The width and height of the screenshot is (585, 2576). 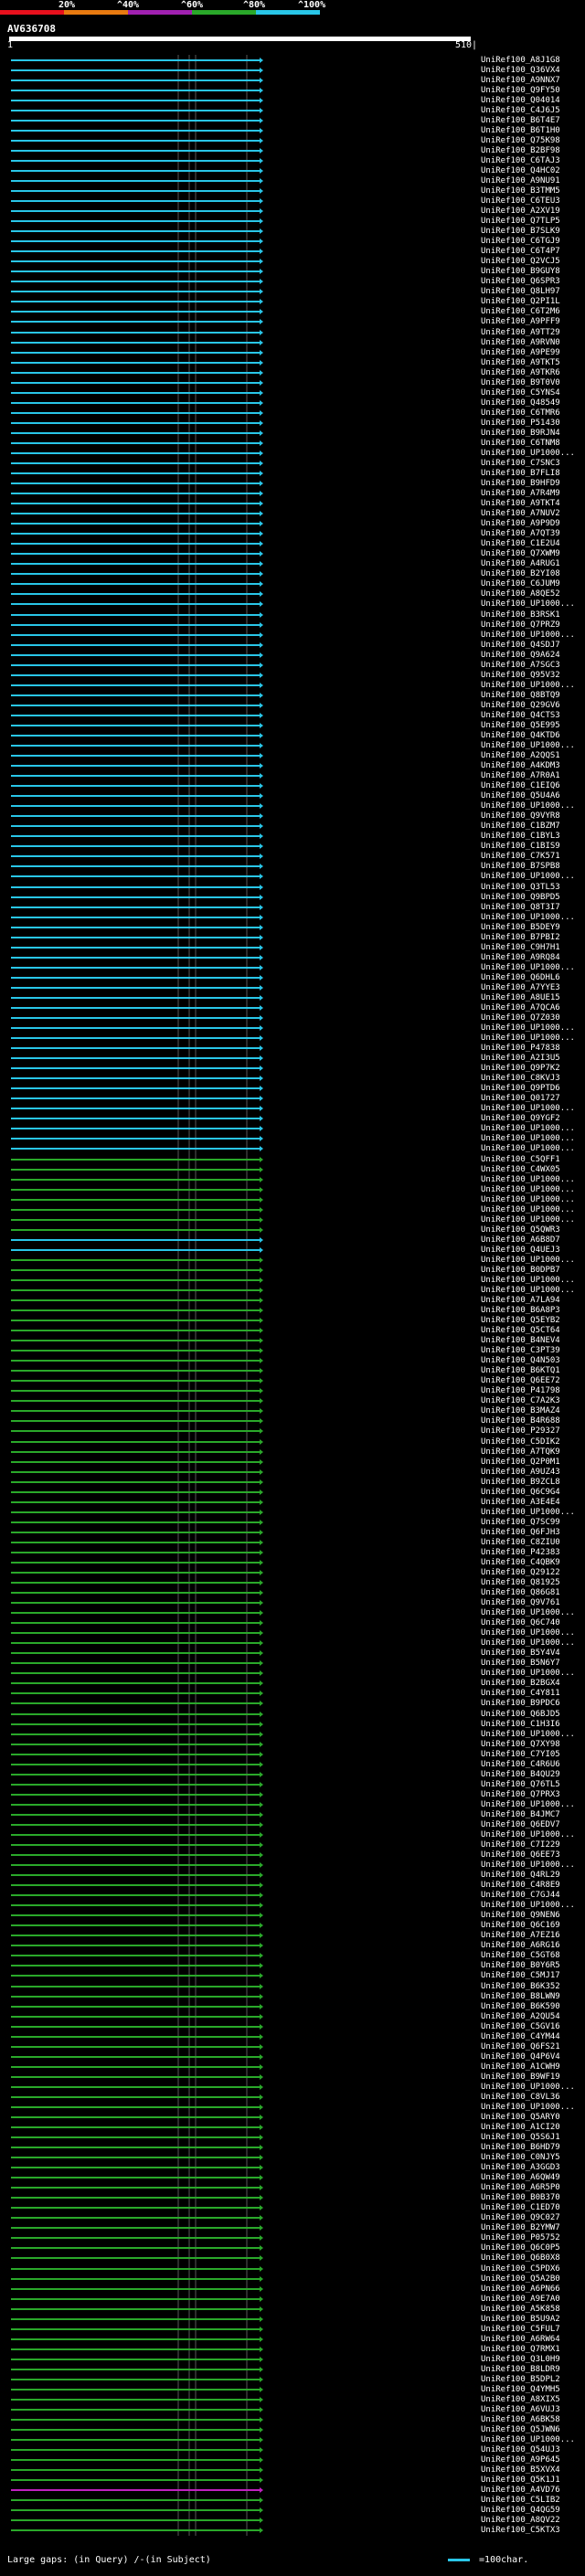 I want to click on hit-label: UniRef100_B6KTQ1, so click(x=520, y=1371).